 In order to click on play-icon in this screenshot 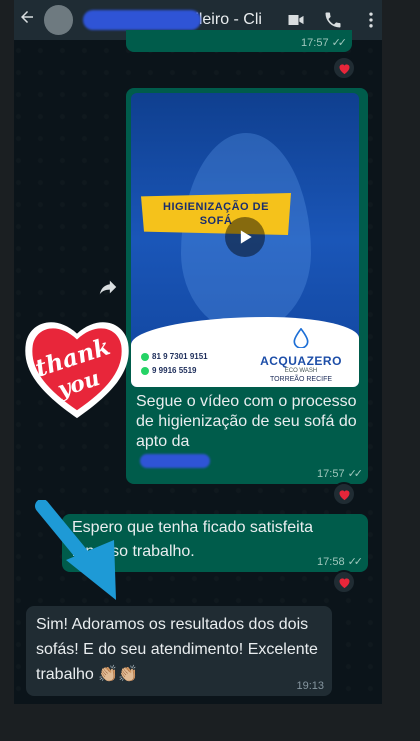, I will do `click(246, 237)`.